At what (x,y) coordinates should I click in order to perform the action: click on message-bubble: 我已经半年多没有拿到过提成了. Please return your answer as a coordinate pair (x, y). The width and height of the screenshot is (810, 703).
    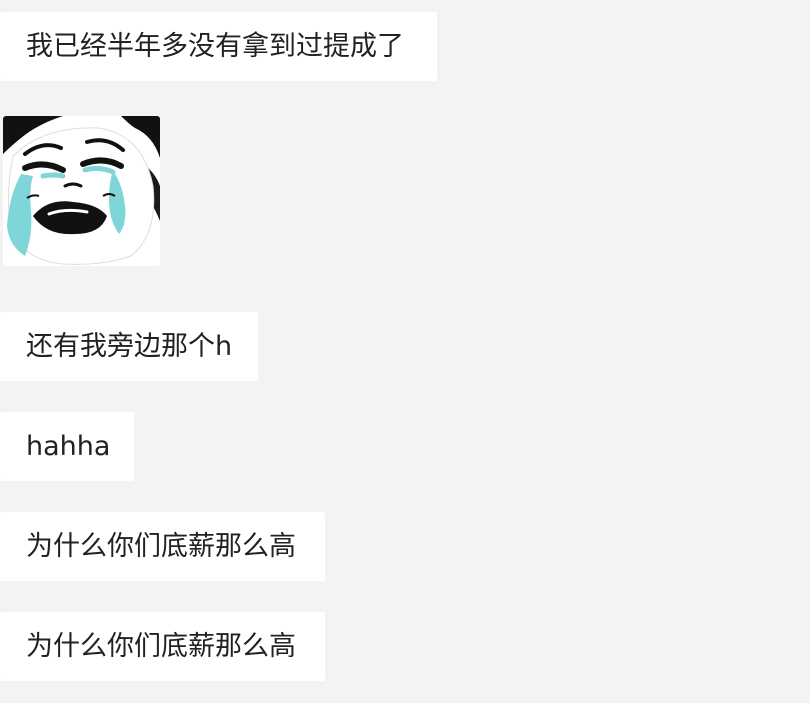
    Looking at the image, I should click on (218, 46).